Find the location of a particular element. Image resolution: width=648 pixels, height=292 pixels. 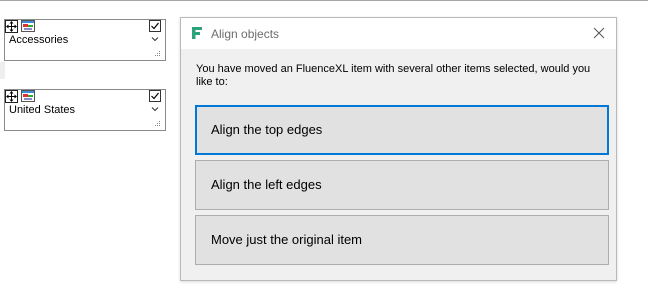

dialog-title: Align objects is located at coordinates (245, 34).